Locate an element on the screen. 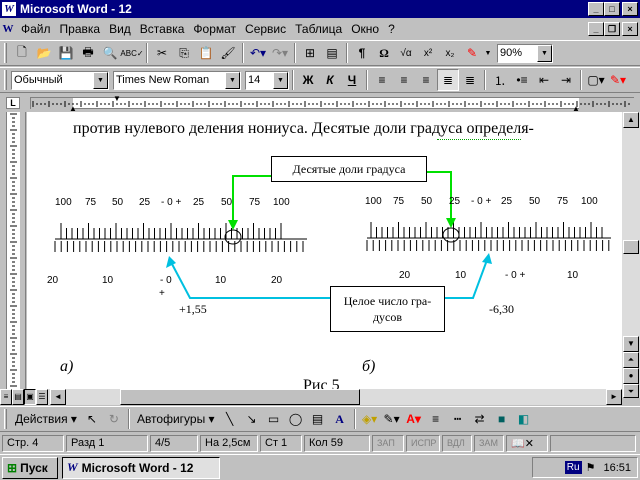 This screenshot has height=480, width=640. actions-menu-button: Действия ▾ is located at coordinates (46, 419).